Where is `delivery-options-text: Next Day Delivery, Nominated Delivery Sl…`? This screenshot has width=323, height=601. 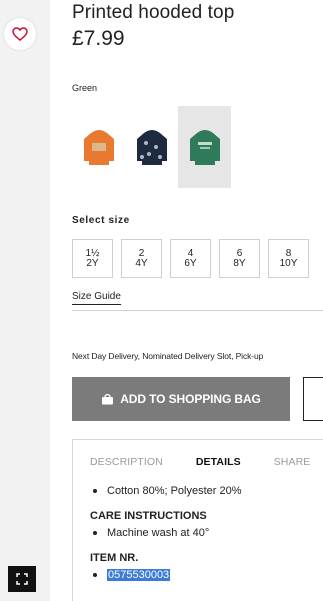
delivery-options-text: Next Day Delivery, Nominated Delivery Sl… is located at coordinates (168, 356).